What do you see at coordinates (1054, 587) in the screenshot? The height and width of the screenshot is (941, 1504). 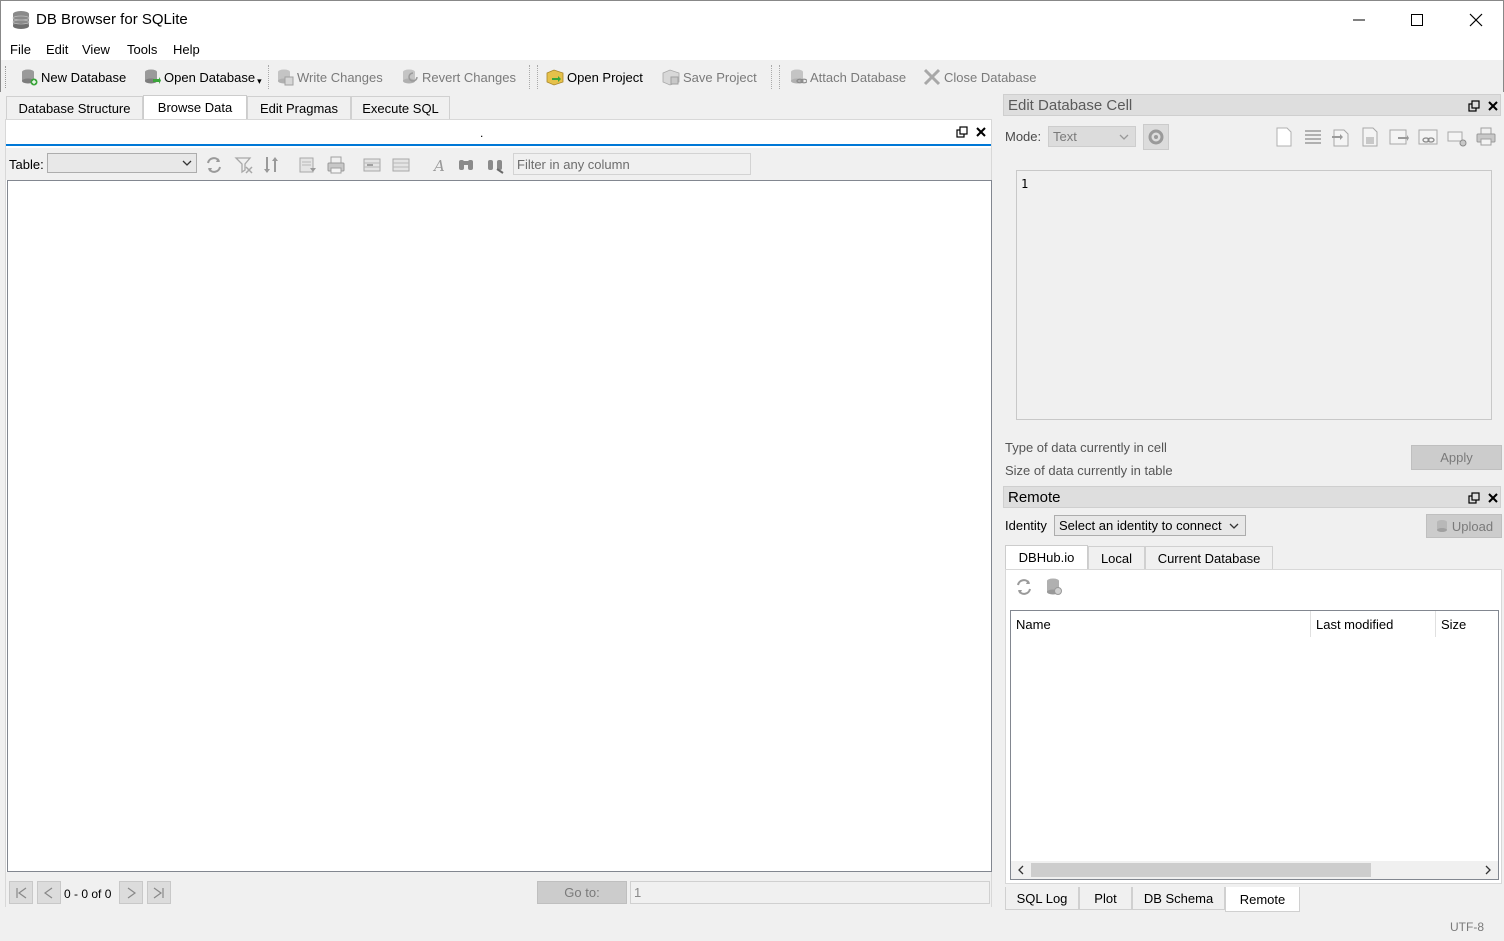 I see `clone-database-icon` at bounding box center [1054, 587].